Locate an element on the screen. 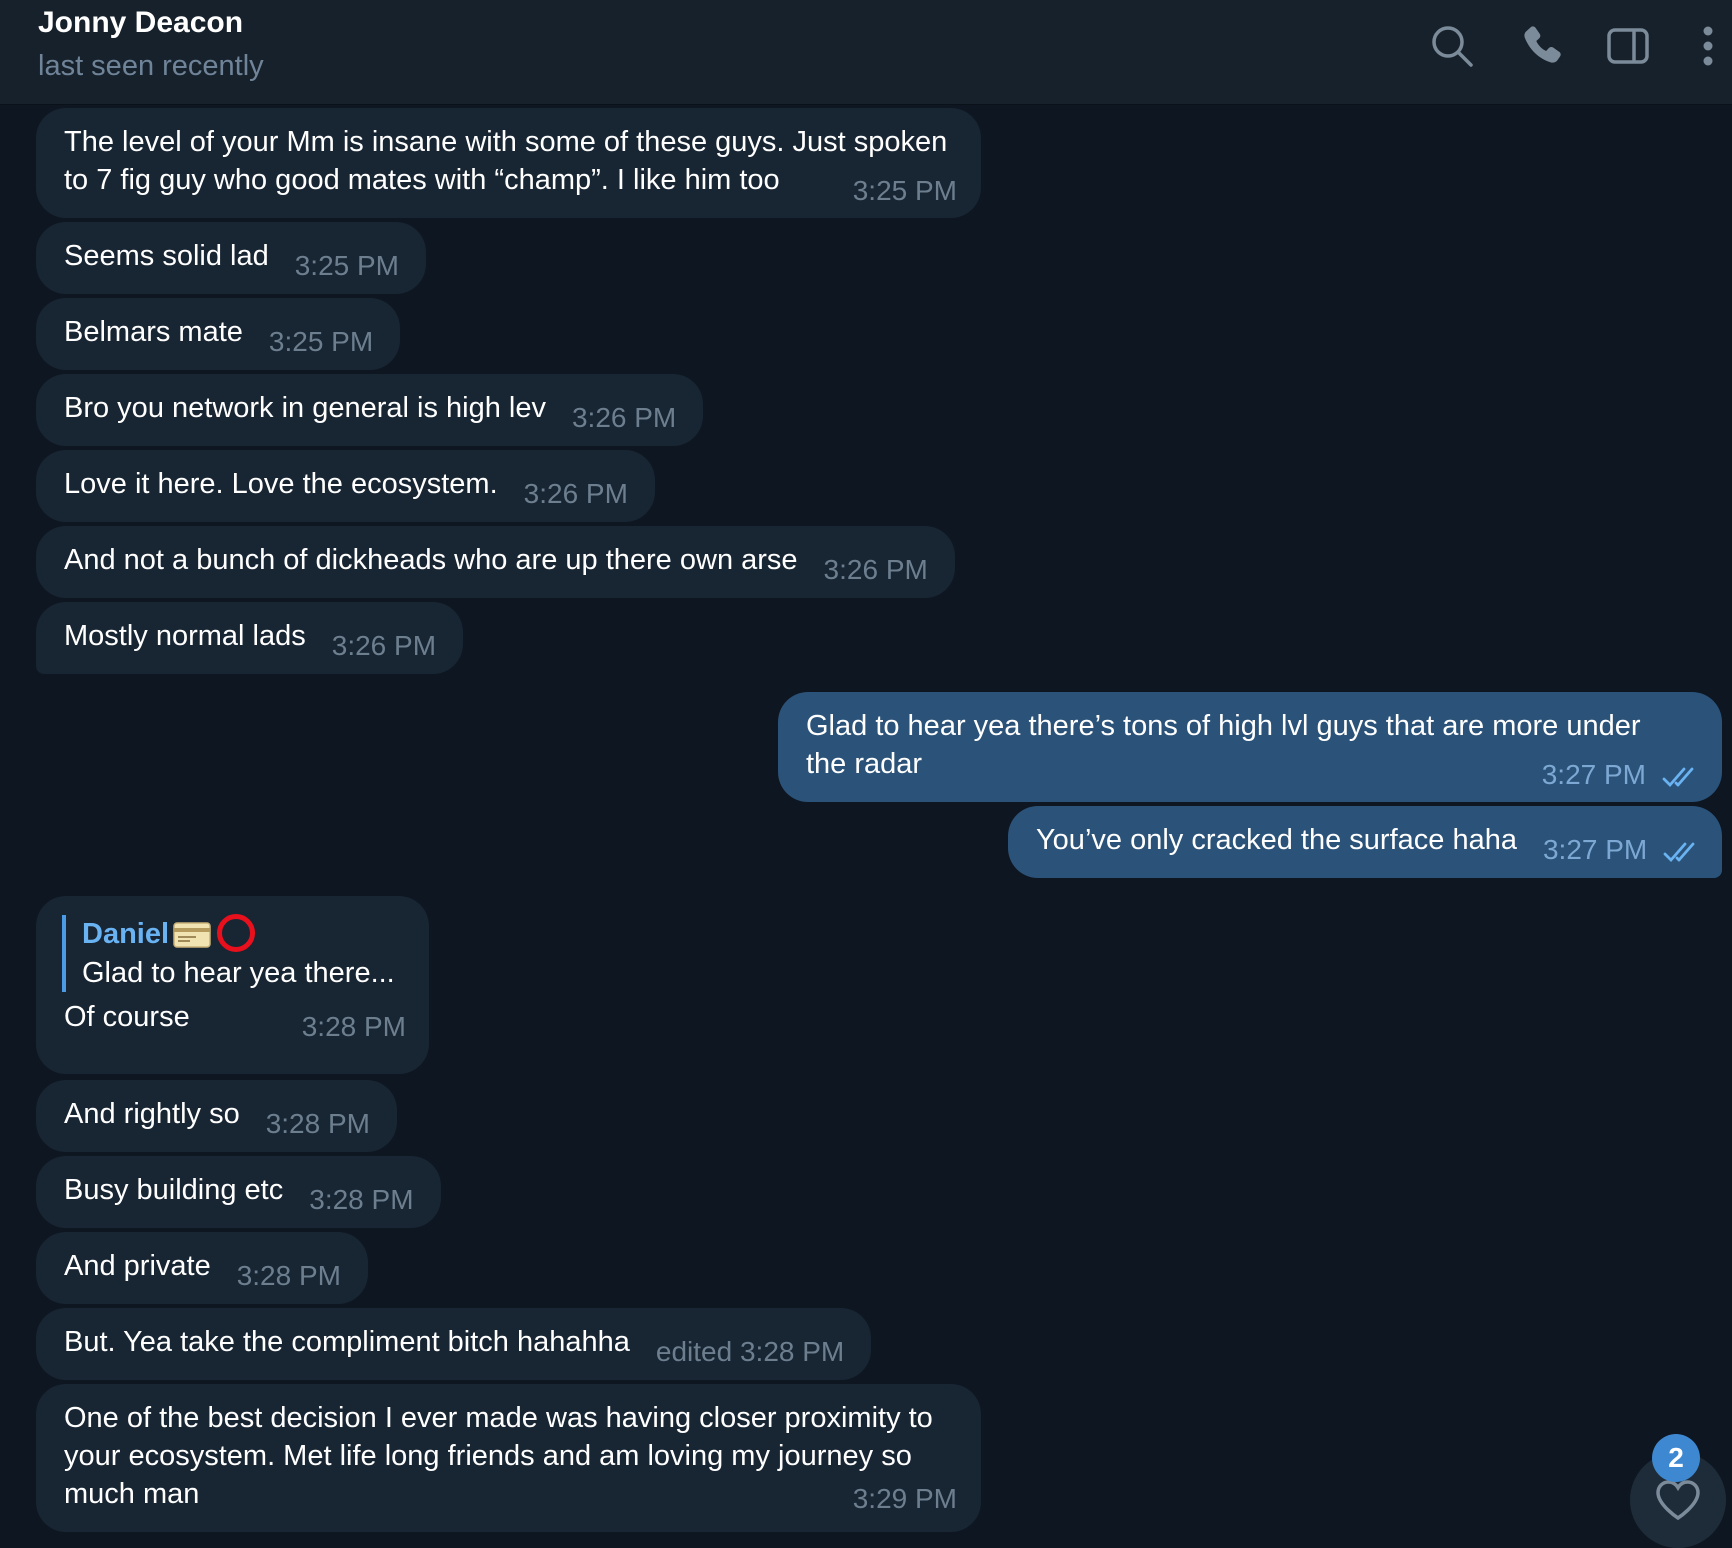 This screenshot has width=1732, height=1548. unread-reactions-badge: 2 is located at coordinates (1676, 1458).